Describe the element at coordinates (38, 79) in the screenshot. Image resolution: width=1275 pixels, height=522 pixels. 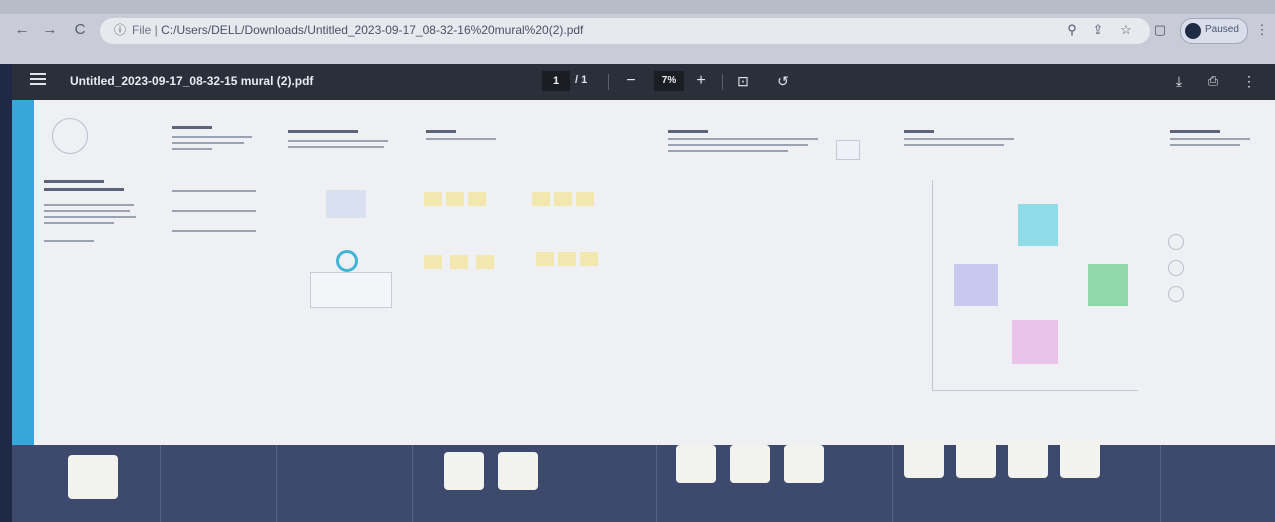
I see `hamburger-icon` at that location.